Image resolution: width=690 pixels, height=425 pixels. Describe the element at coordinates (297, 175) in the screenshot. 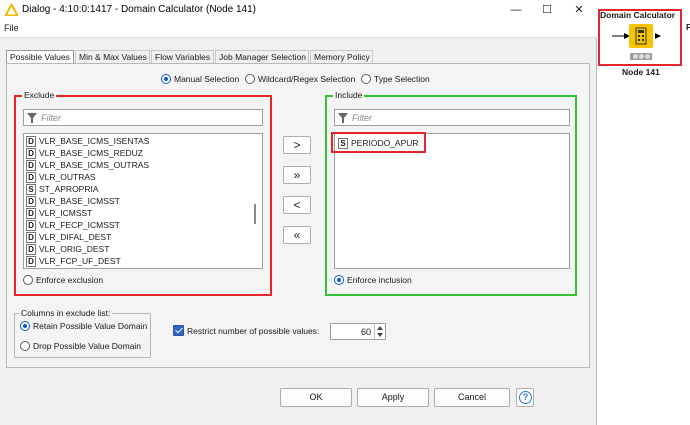

I see `add-all-button: »` at that location.